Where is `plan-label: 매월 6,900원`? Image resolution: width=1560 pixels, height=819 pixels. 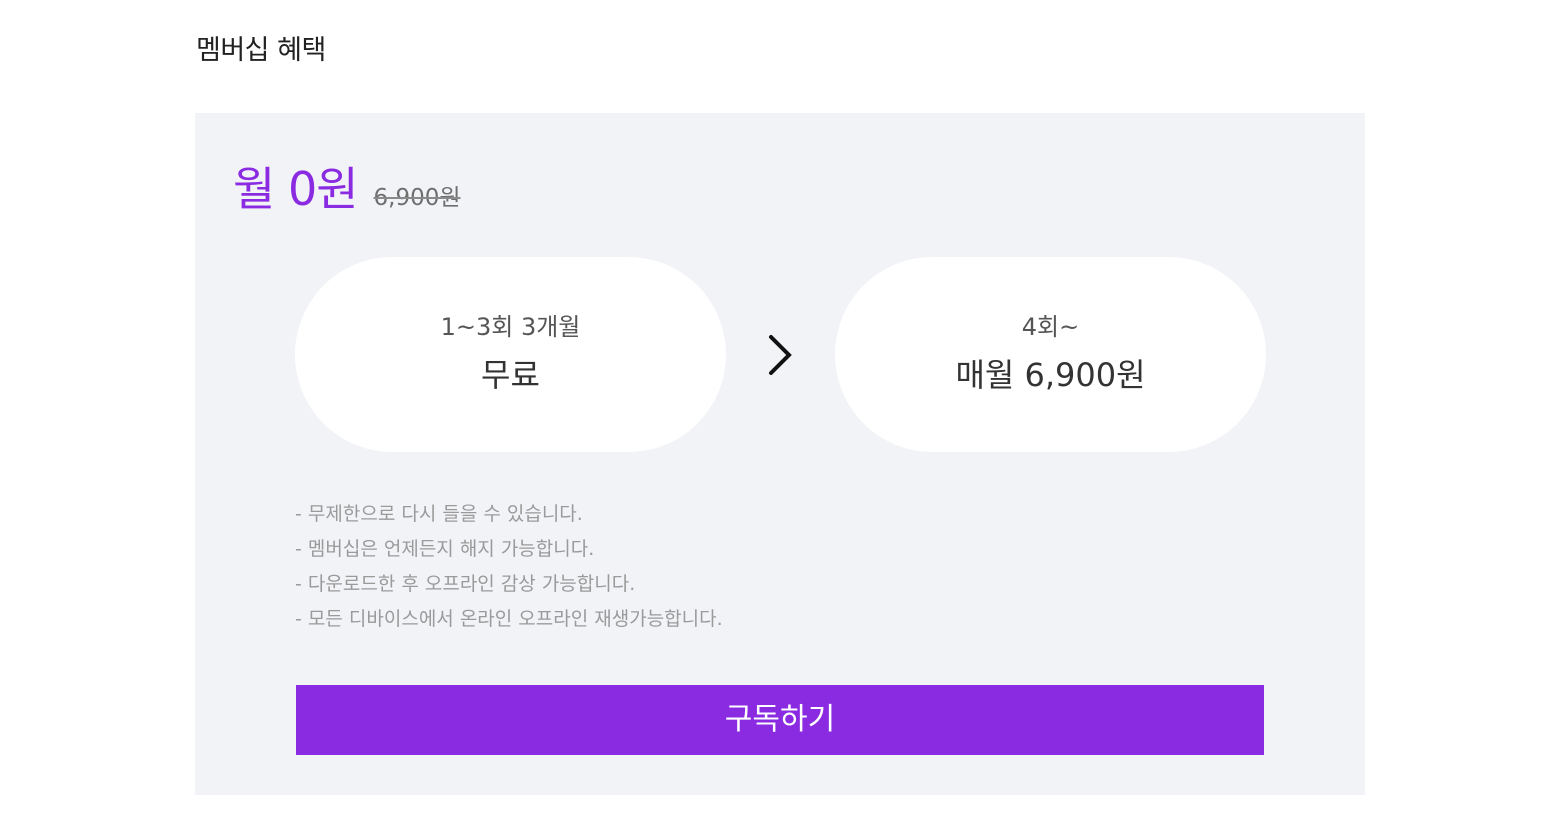 plan-label: 매월 6,900원 is located at coordinates (1050, 375).